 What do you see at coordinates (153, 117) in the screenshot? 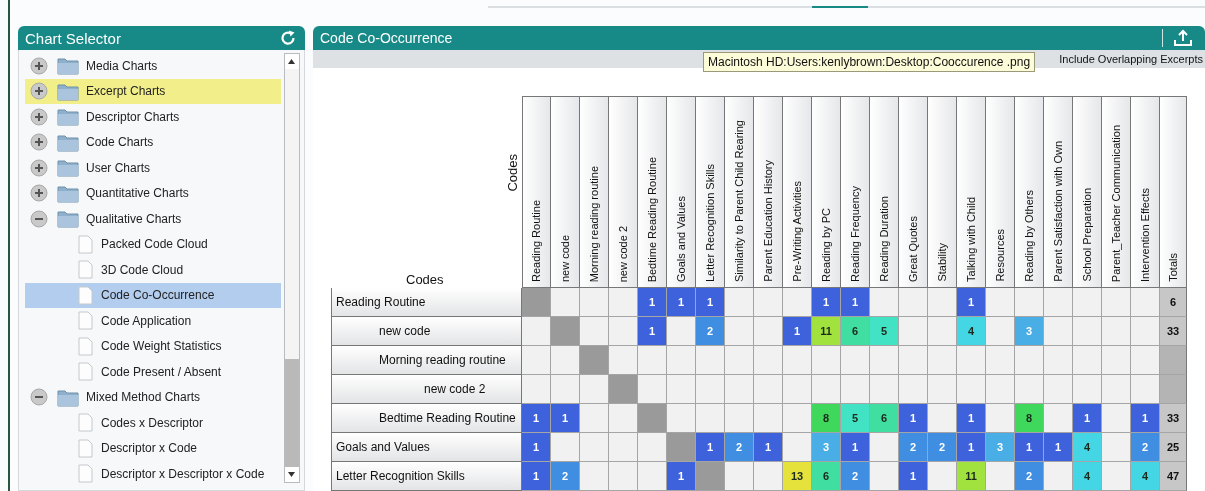
I see `tree-item: Descriptor Charts` at bounding box center [153, 117].